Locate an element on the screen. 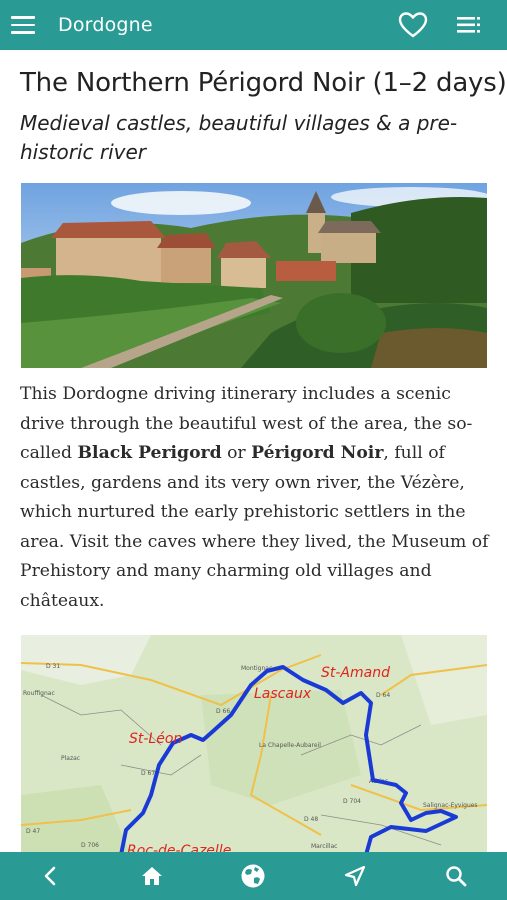 The image size is (507, 900). article-title: The Northern Périgord Noir (1–2 days) is located at coordinates (263, 83).